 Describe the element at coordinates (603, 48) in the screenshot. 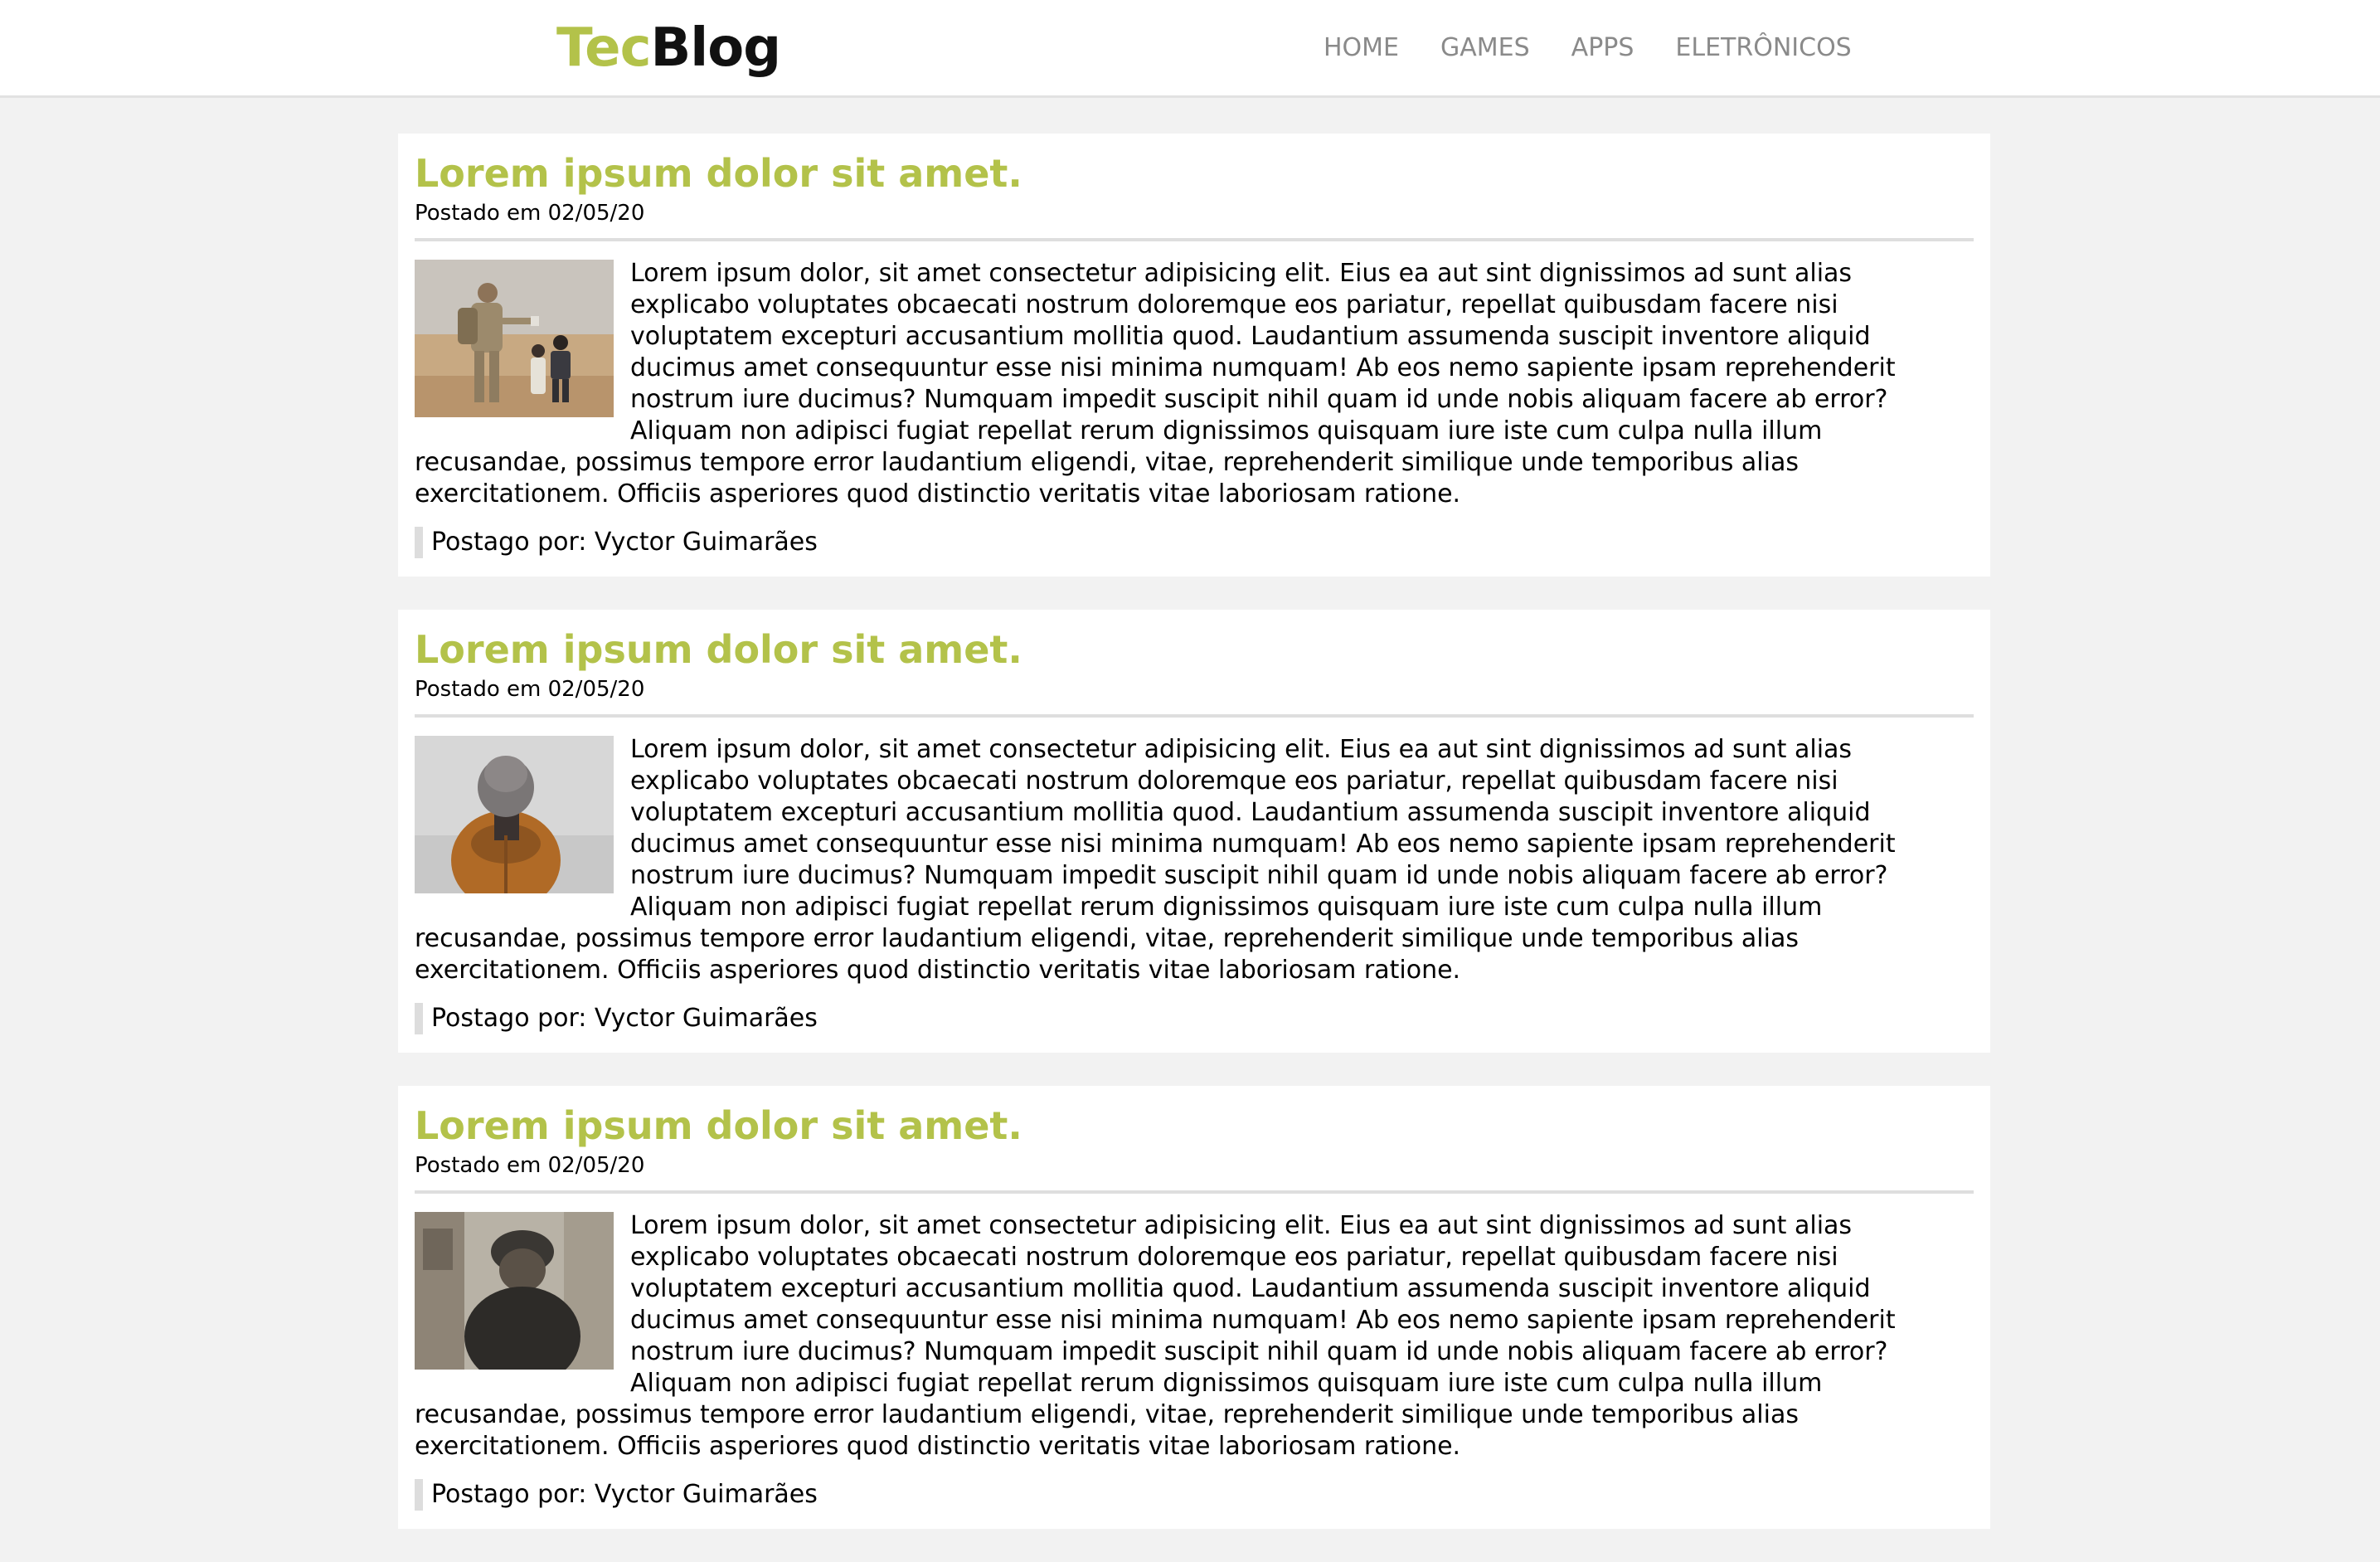

I see `logo-tec: Tec` at that location.